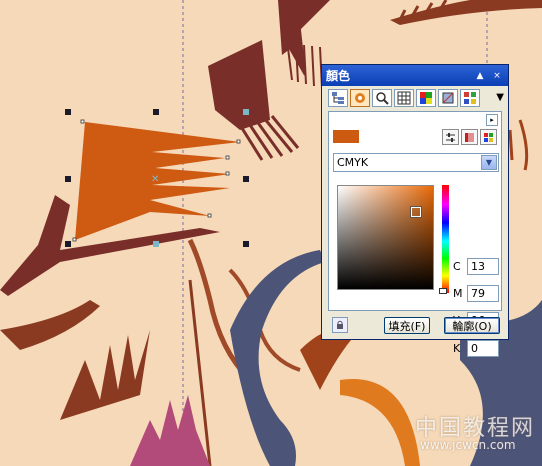  I want to click on channel-row-c: C 13, so click(476, 266).